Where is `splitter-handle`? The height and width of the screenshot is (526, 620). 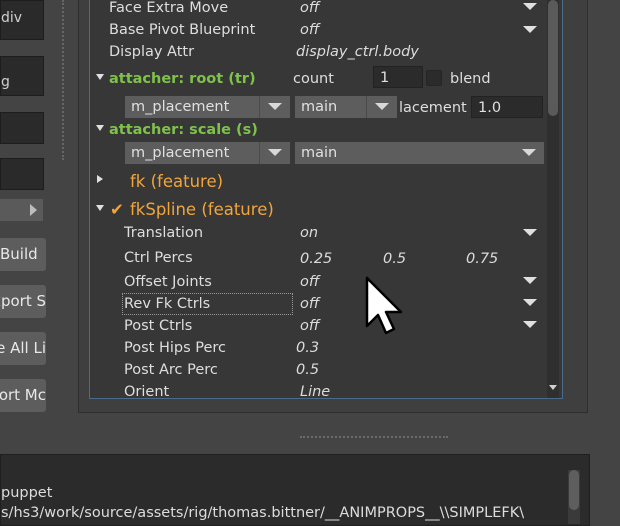
splitter-handle is located at coordinates (63, 80).